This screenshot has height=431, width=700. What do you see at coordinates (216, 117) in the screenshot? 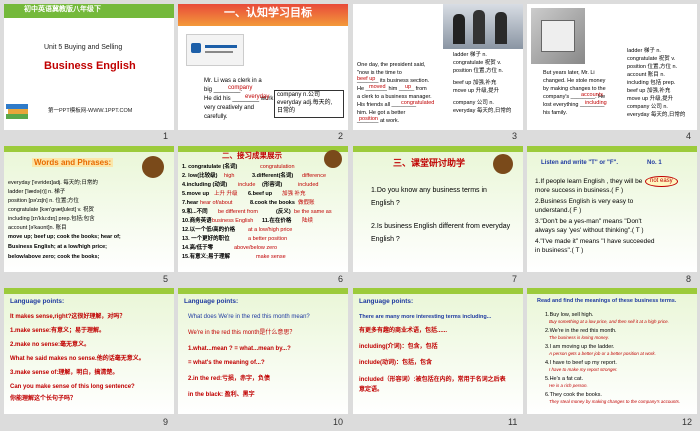
I see `text-line: carefully.` at bounding box center [216, 117].